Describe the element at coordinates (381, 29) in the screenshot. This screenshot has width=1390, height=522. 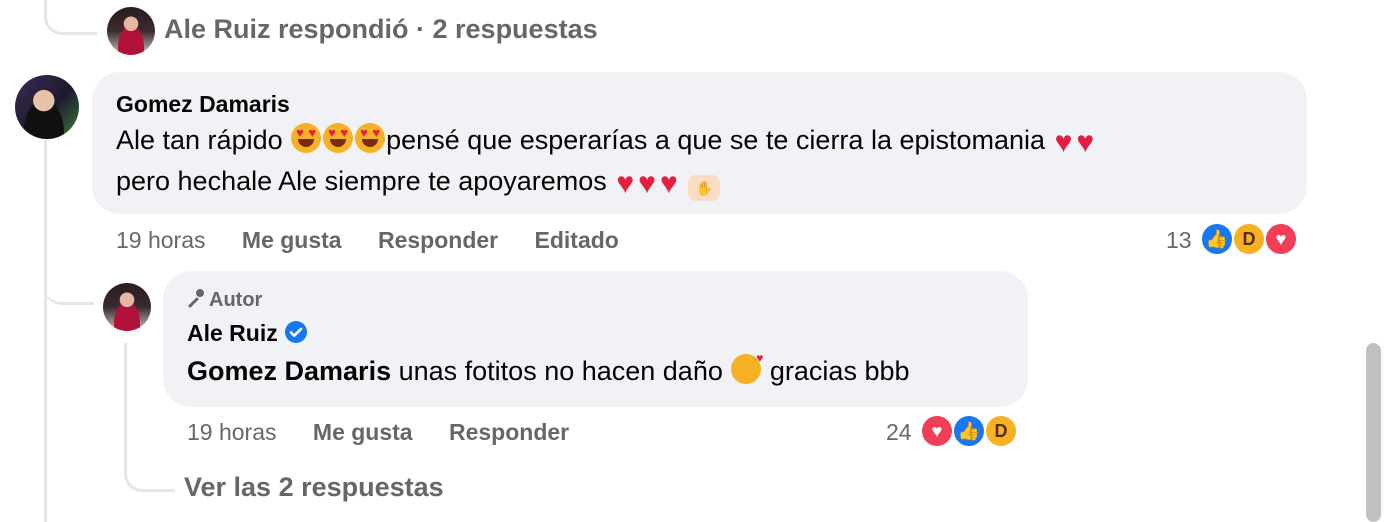
I see `collapsed-replies-link: Ale Ruiz respondió · 2 respuestas` at that location.